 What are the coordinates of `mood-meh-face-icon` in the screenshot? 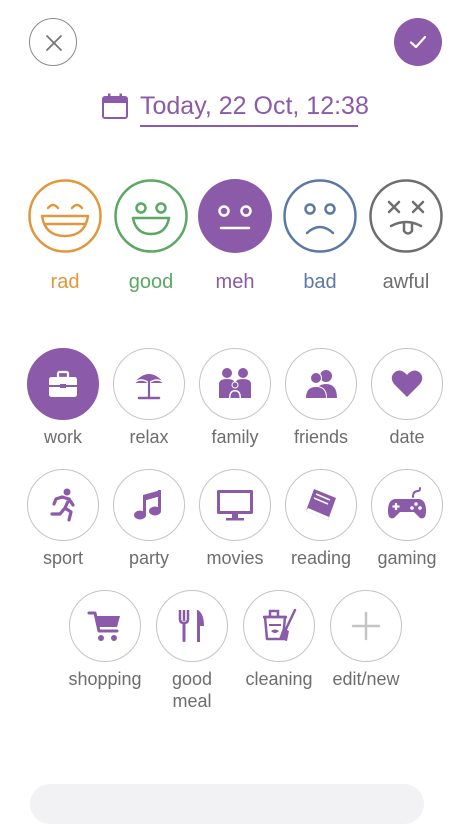 It's located at (235, 216).